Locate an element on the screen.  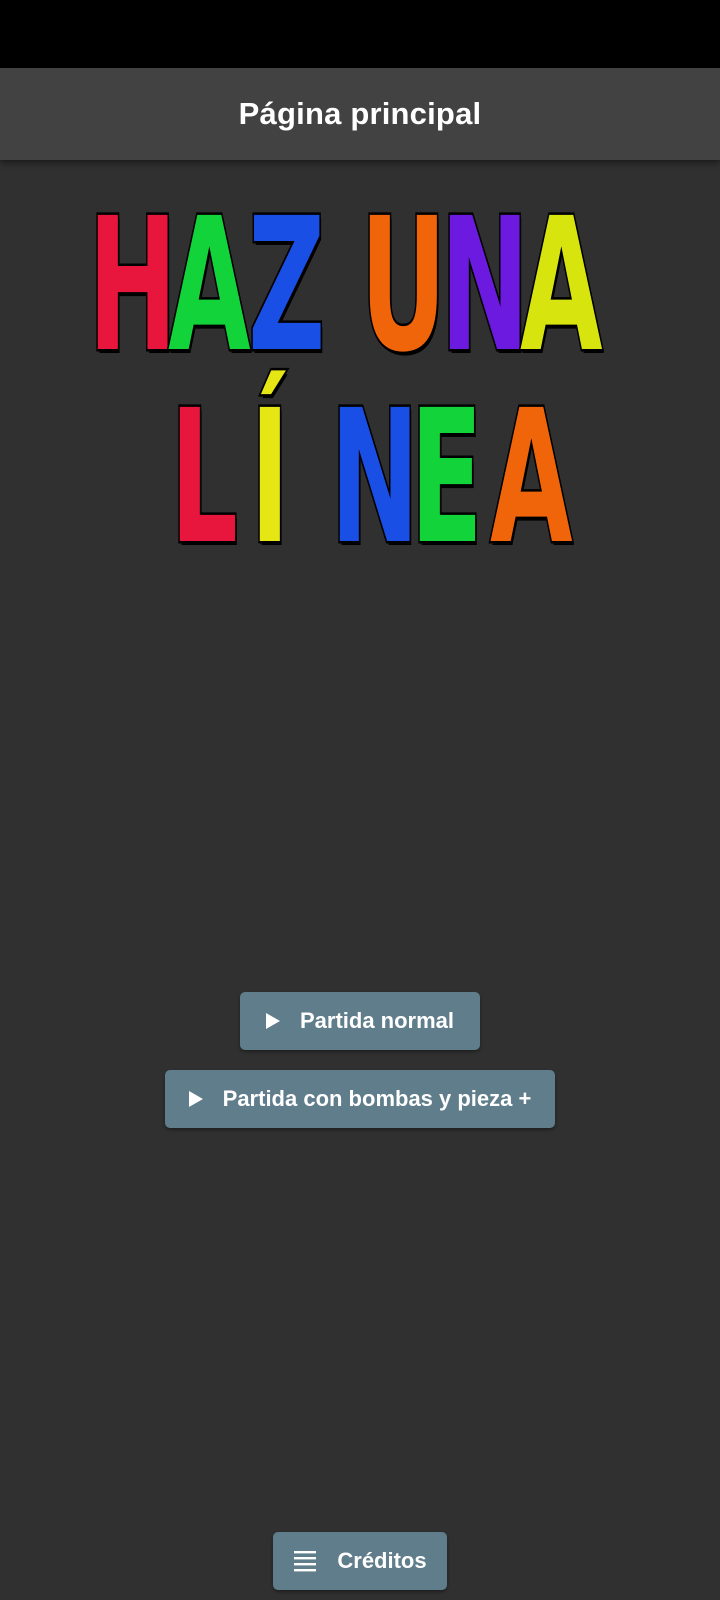
logo-letter-glyph: Í is located at coordinates (270, 478).